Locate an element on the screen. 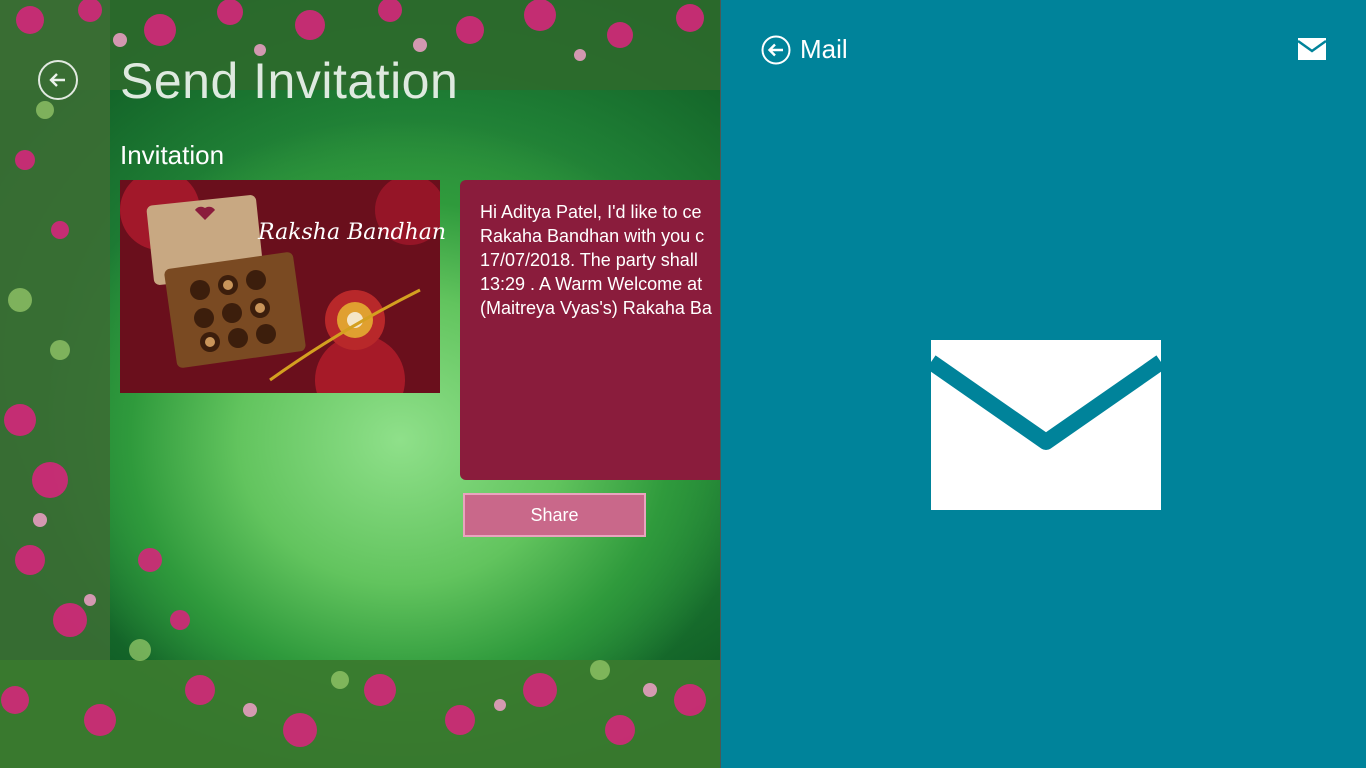 This screenshot has height=768, width=1366. share-button: Share is located at coordinates (554, 515).